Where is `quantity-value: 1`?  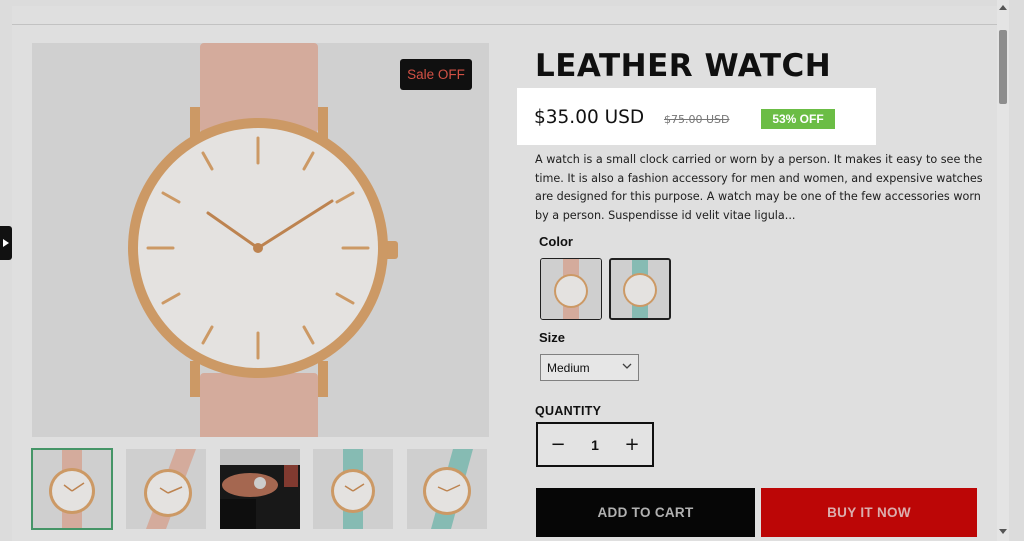 quantity-value: 1 is located at coordinates (595, 444).